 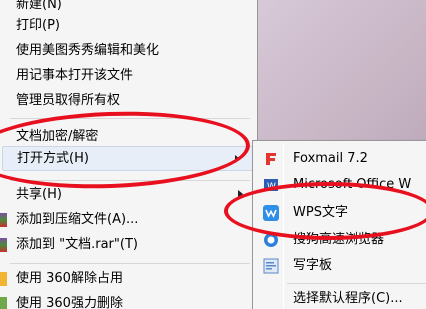 What do you see at coordinates (77, 244) in the screenshot?
I see `menu-item-label: 添加到 "文档.rar"(T)` at bounding box center [77, 244].